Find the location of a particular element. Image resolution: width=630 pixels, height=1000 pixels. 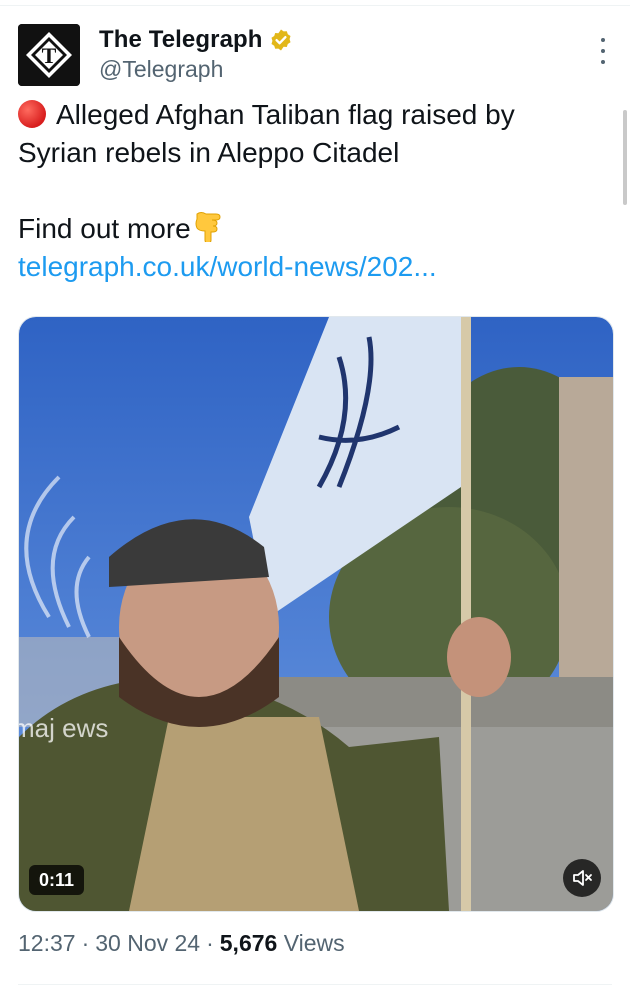

top-divider is located at coordinates (315, 5).